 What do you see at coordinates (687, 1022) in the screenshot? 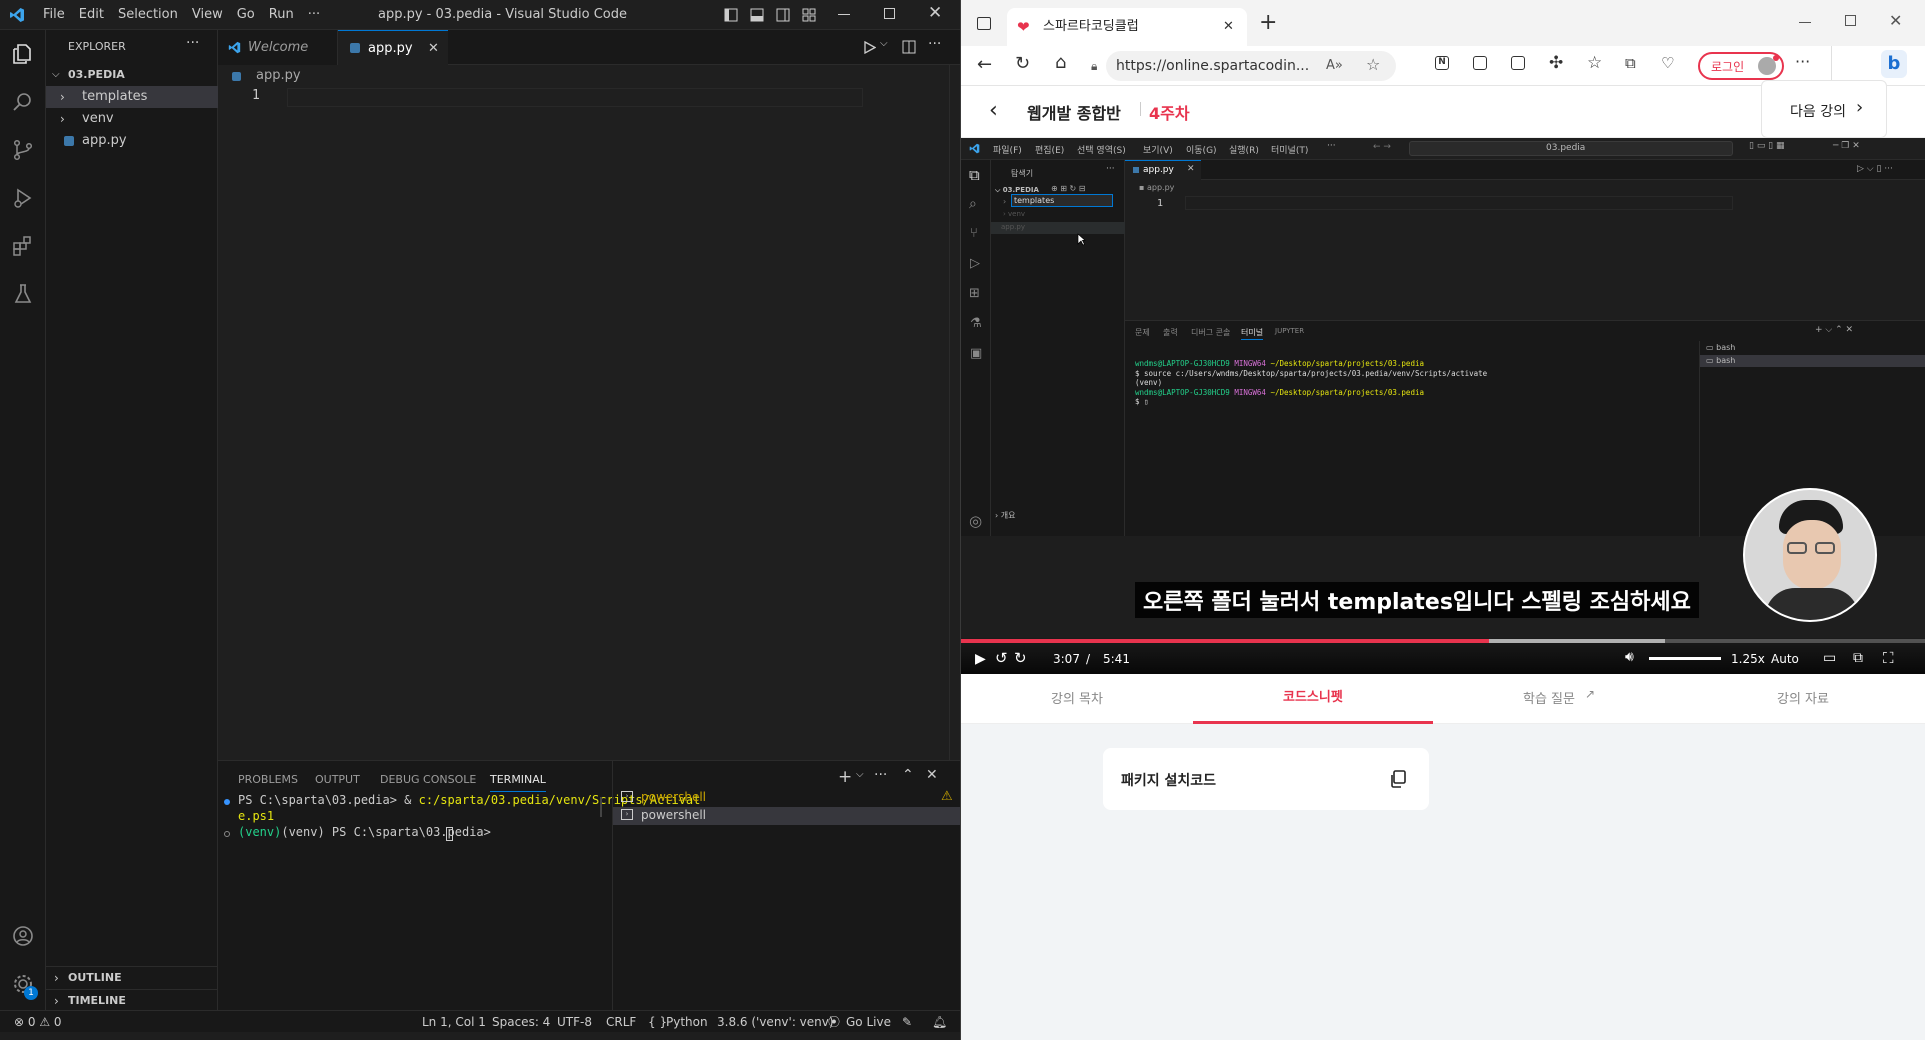
I see `language-mode: Python` at bounding box center [687, 1022].